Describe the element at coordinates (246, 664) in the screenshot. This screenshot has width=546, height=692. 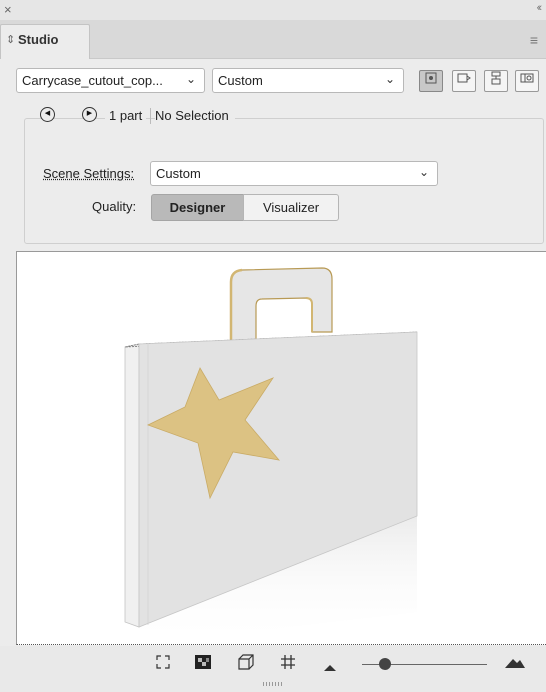
I see `wireframe-cube-icon` at that location.